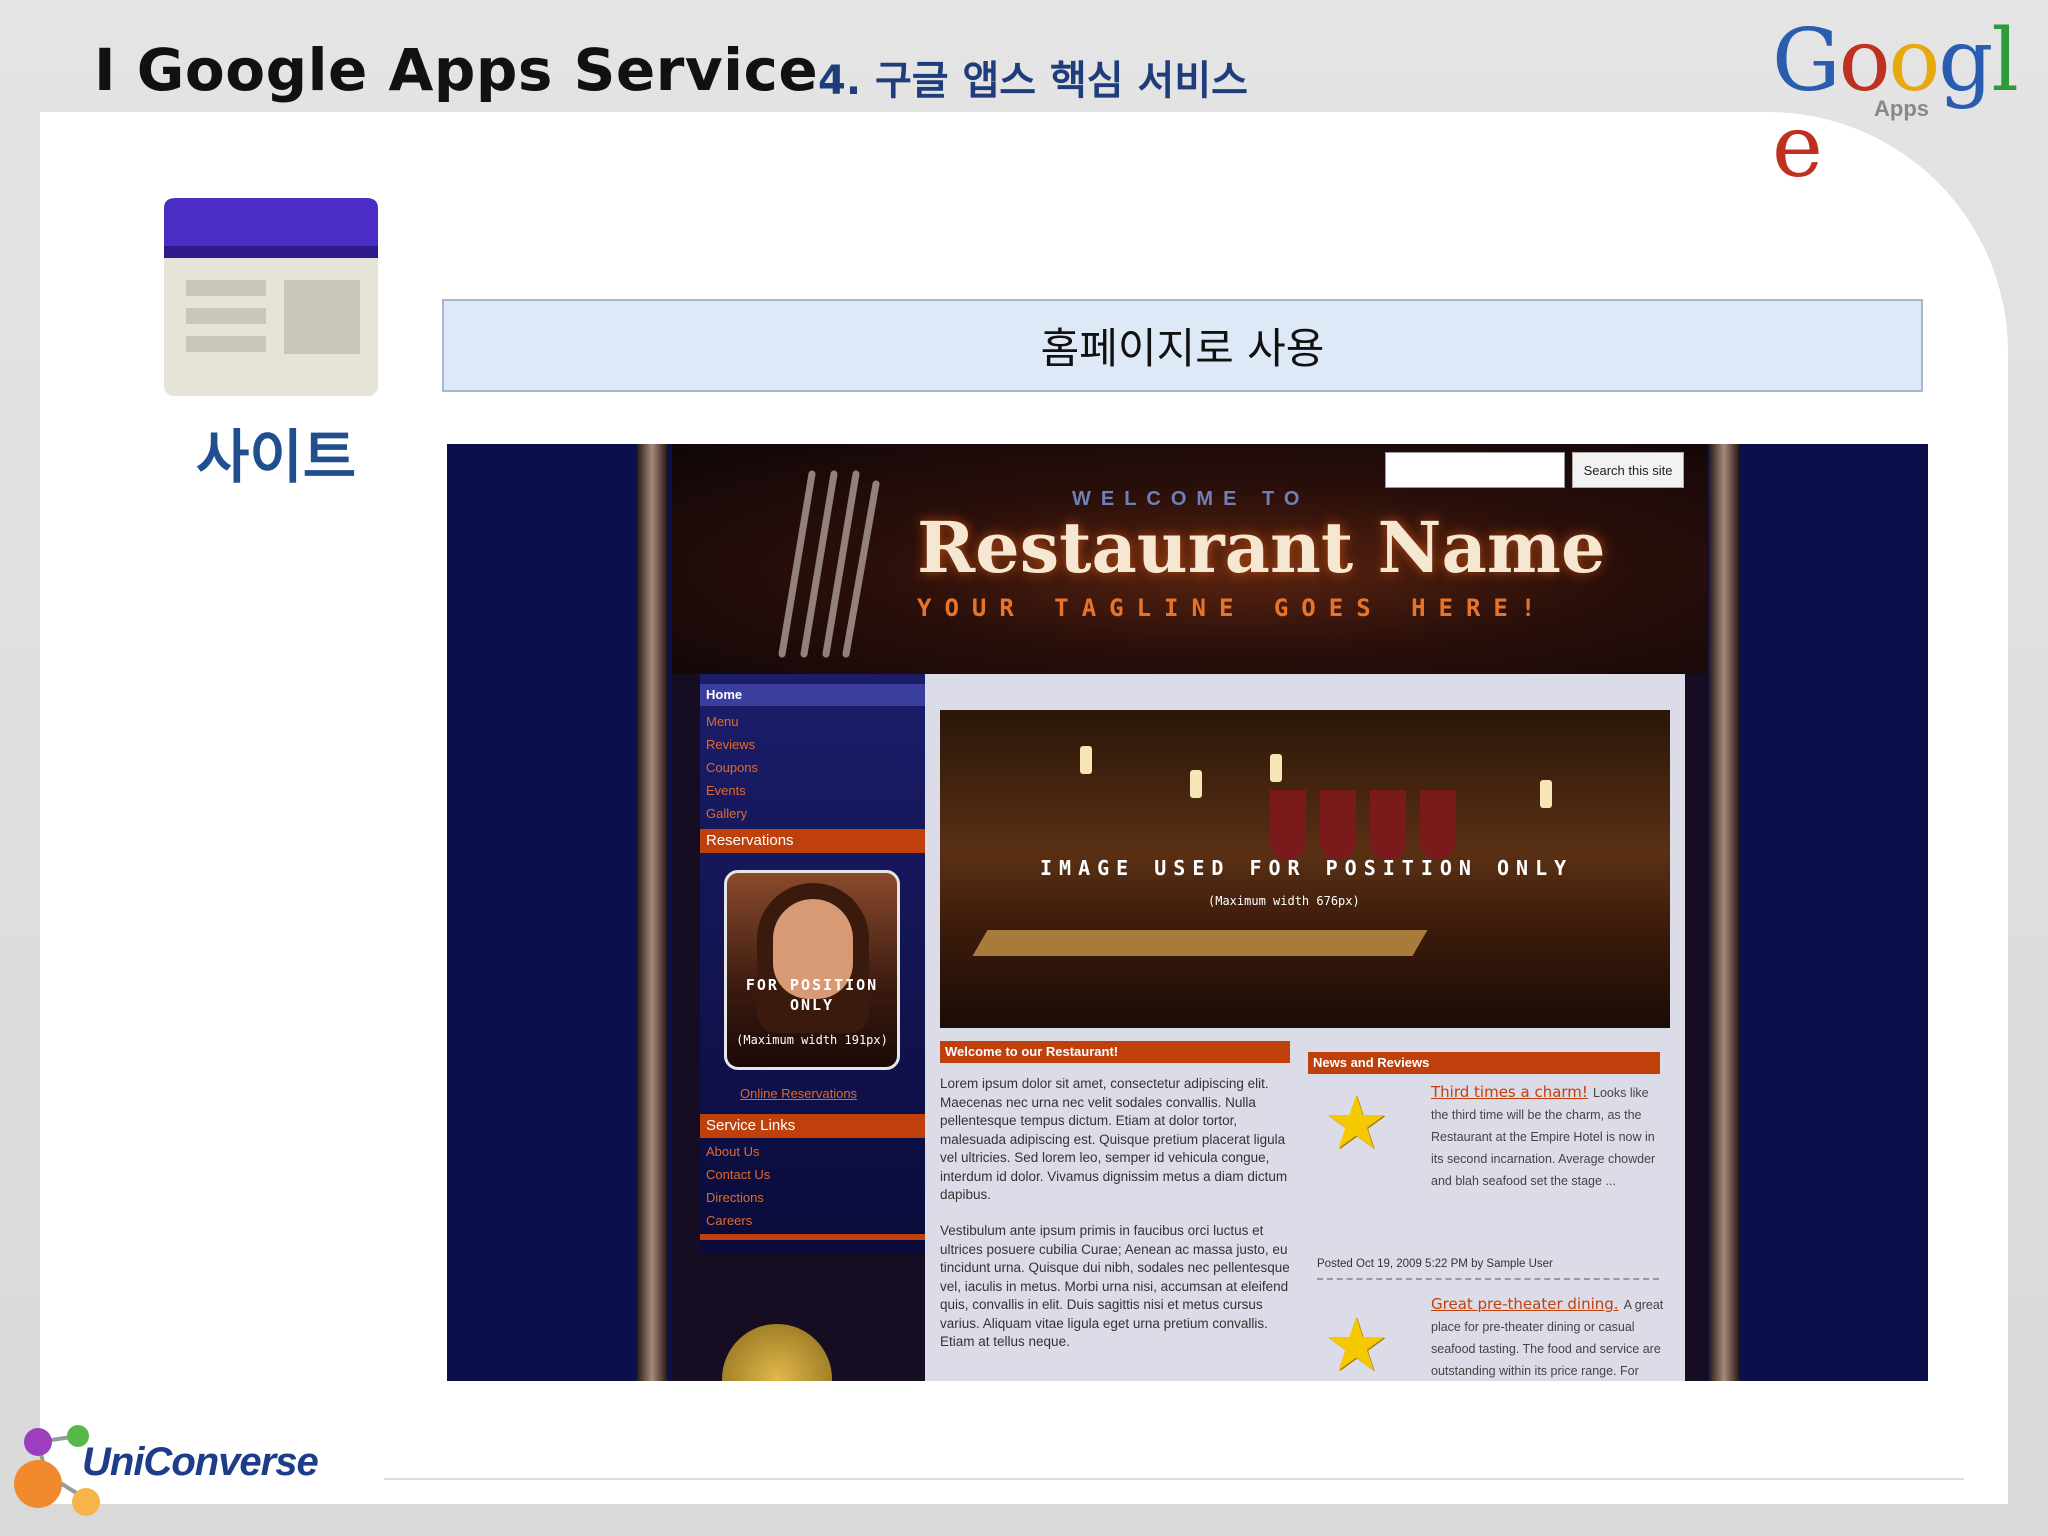  Describe the element at coordinates (738, 1174) in the screenshot. I see `nav-contact-us: Contact Us` at that location.